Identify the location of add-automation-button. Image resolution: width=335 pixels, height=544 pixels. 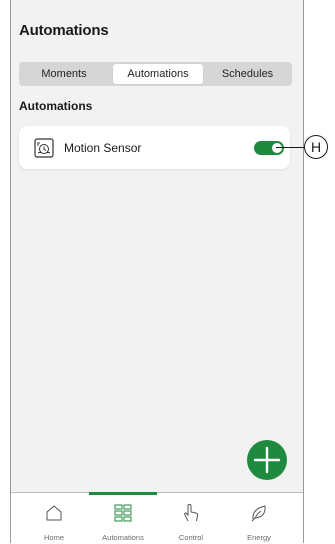
(267, 460).